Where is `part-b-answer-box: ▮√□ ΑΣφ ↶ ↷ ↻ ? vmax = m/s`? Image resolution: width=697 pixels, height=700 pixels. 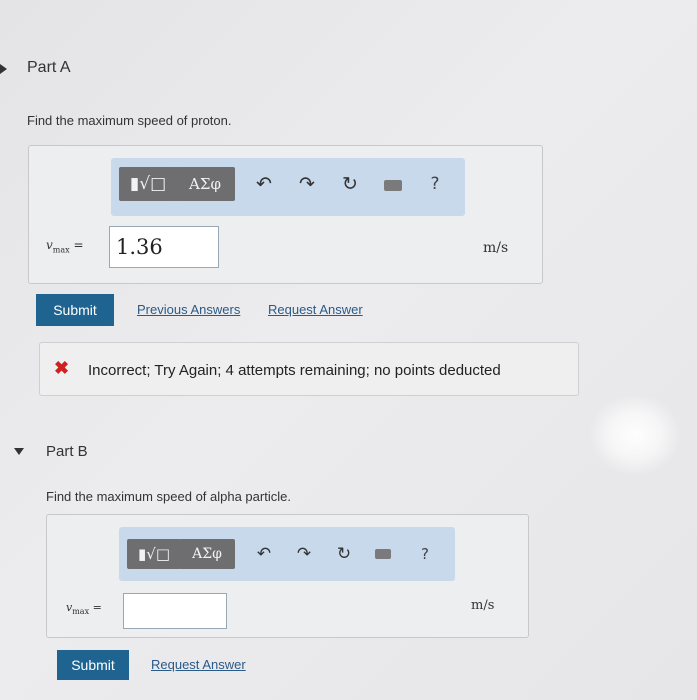 part-b-answer-box: ▮√□ ΑΣφ ↶ ↷ ↻ ? vmax = m/s is located at coordinates (287, 576).